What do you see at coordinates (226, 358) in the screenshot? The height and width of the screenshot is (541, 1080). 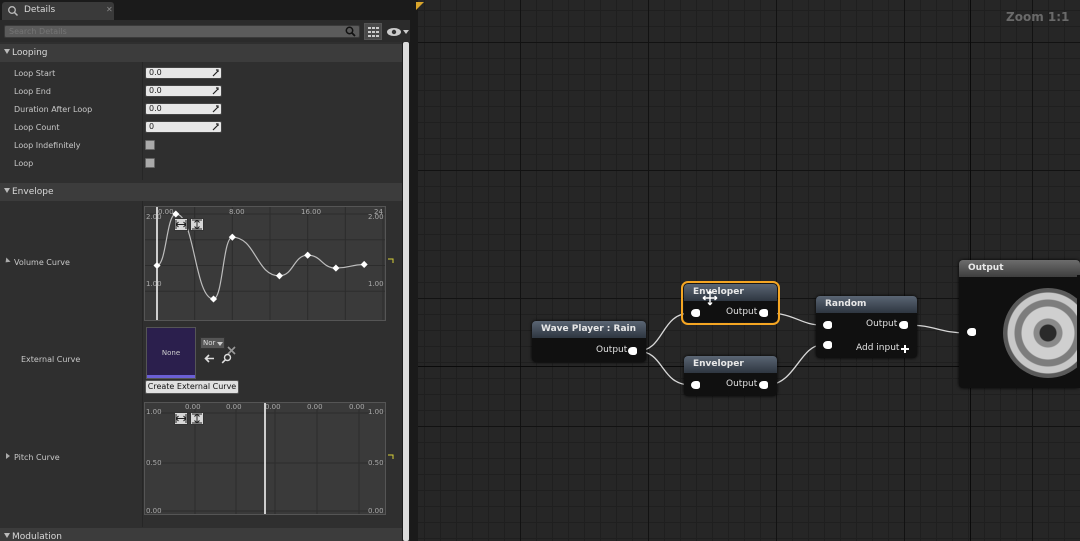 I see `browse-search-icon` at bounding box center [226, 358].